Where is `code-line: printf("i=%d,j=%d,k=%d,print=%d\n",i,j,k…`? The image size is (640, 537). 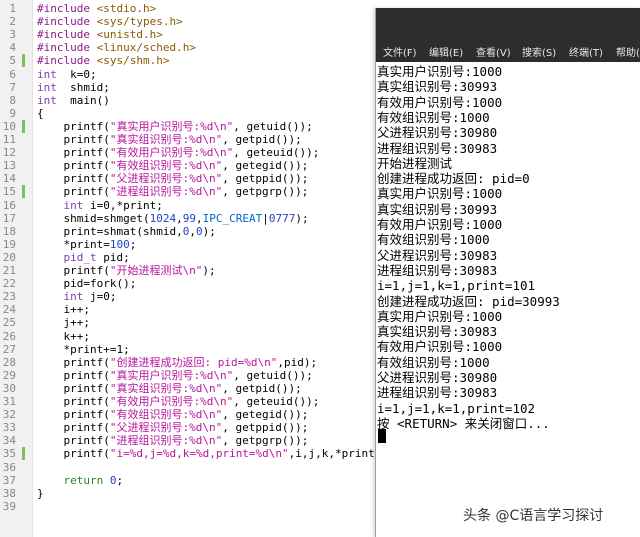
code-line: printf("i=%d,j=%d,k=%d,print=%d\n",i,j,k… is located at coordinates (212, 453).